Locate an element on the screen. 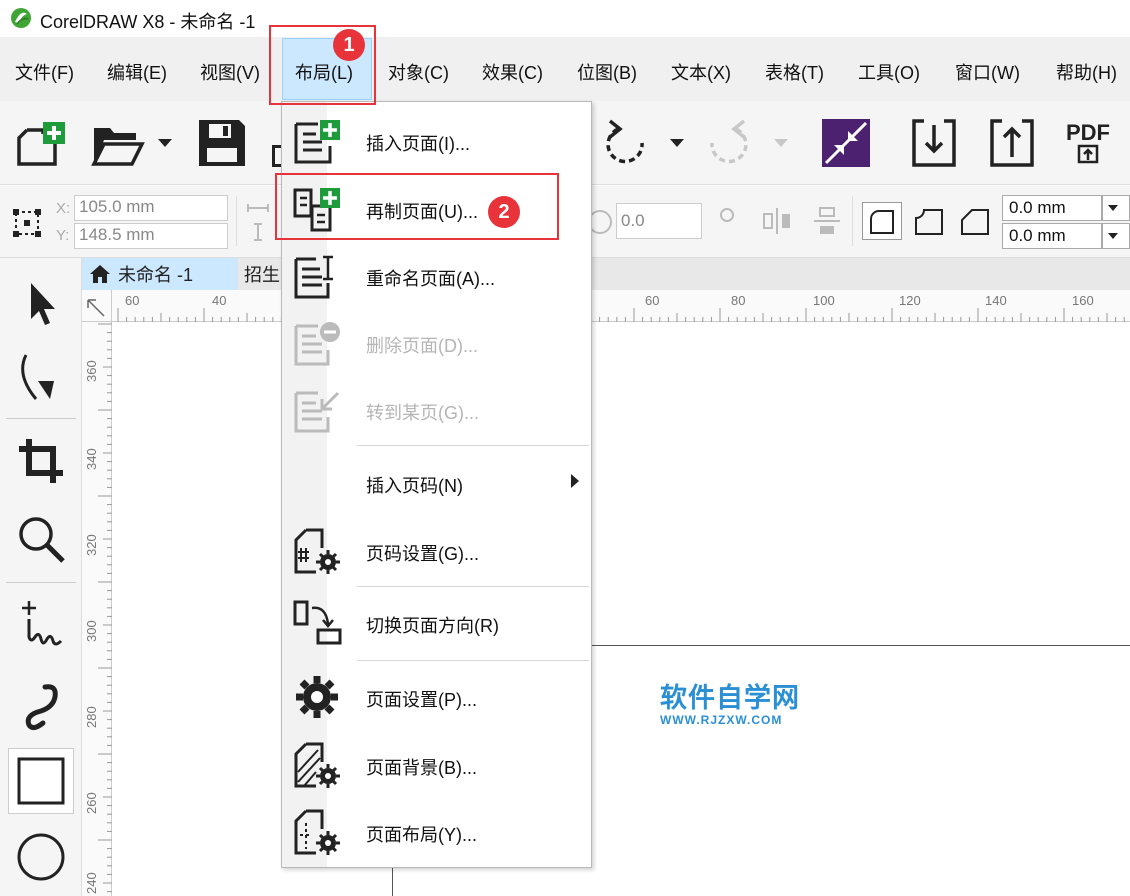 Image resolution: width=1130 pixels, height=896 pixels. undo-dropdown-arrow-icon is located at coordinates (677, 143).